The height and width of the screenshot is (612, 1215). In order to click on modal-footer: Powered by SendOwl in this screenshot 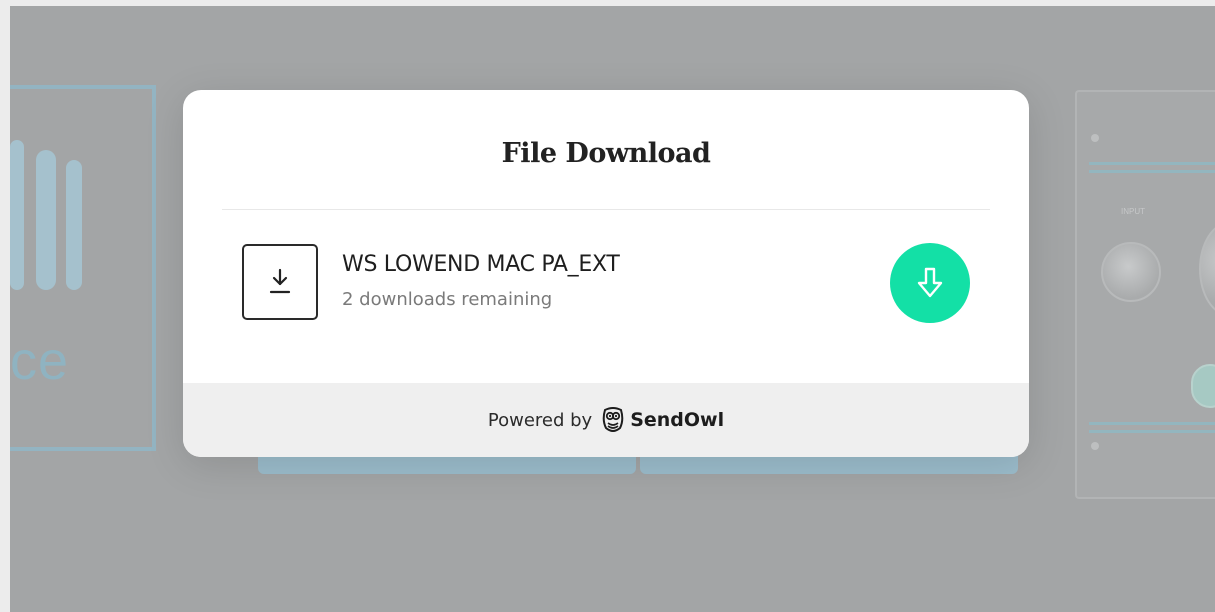, I will do `click(606, 420)`.